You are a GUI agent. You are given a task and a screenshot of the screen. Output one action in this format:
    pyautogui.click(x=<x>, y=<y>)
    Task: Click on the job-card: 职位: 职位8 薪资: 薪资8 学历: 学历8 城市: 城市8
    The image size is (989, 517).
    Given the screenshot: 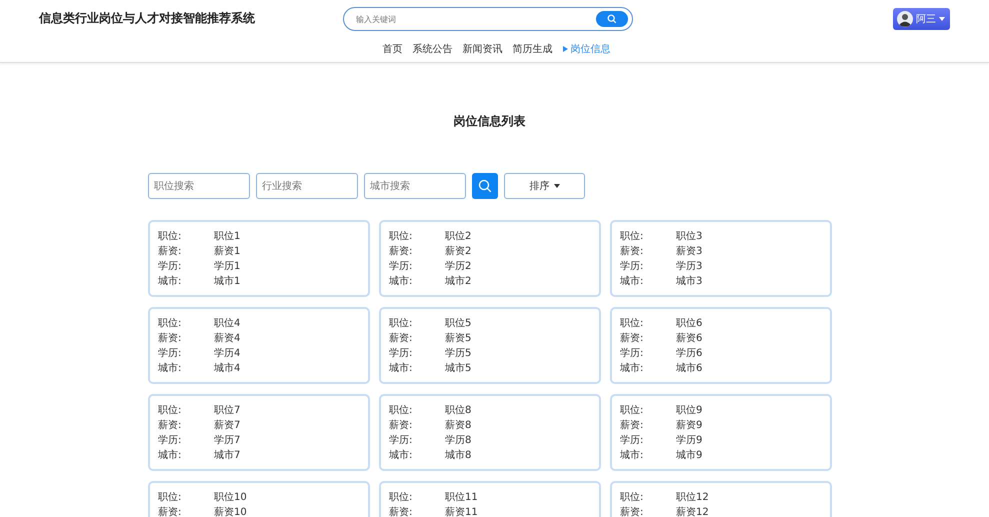 What is the action you would take?
    pyautogui.click(x=490, y=432)
    